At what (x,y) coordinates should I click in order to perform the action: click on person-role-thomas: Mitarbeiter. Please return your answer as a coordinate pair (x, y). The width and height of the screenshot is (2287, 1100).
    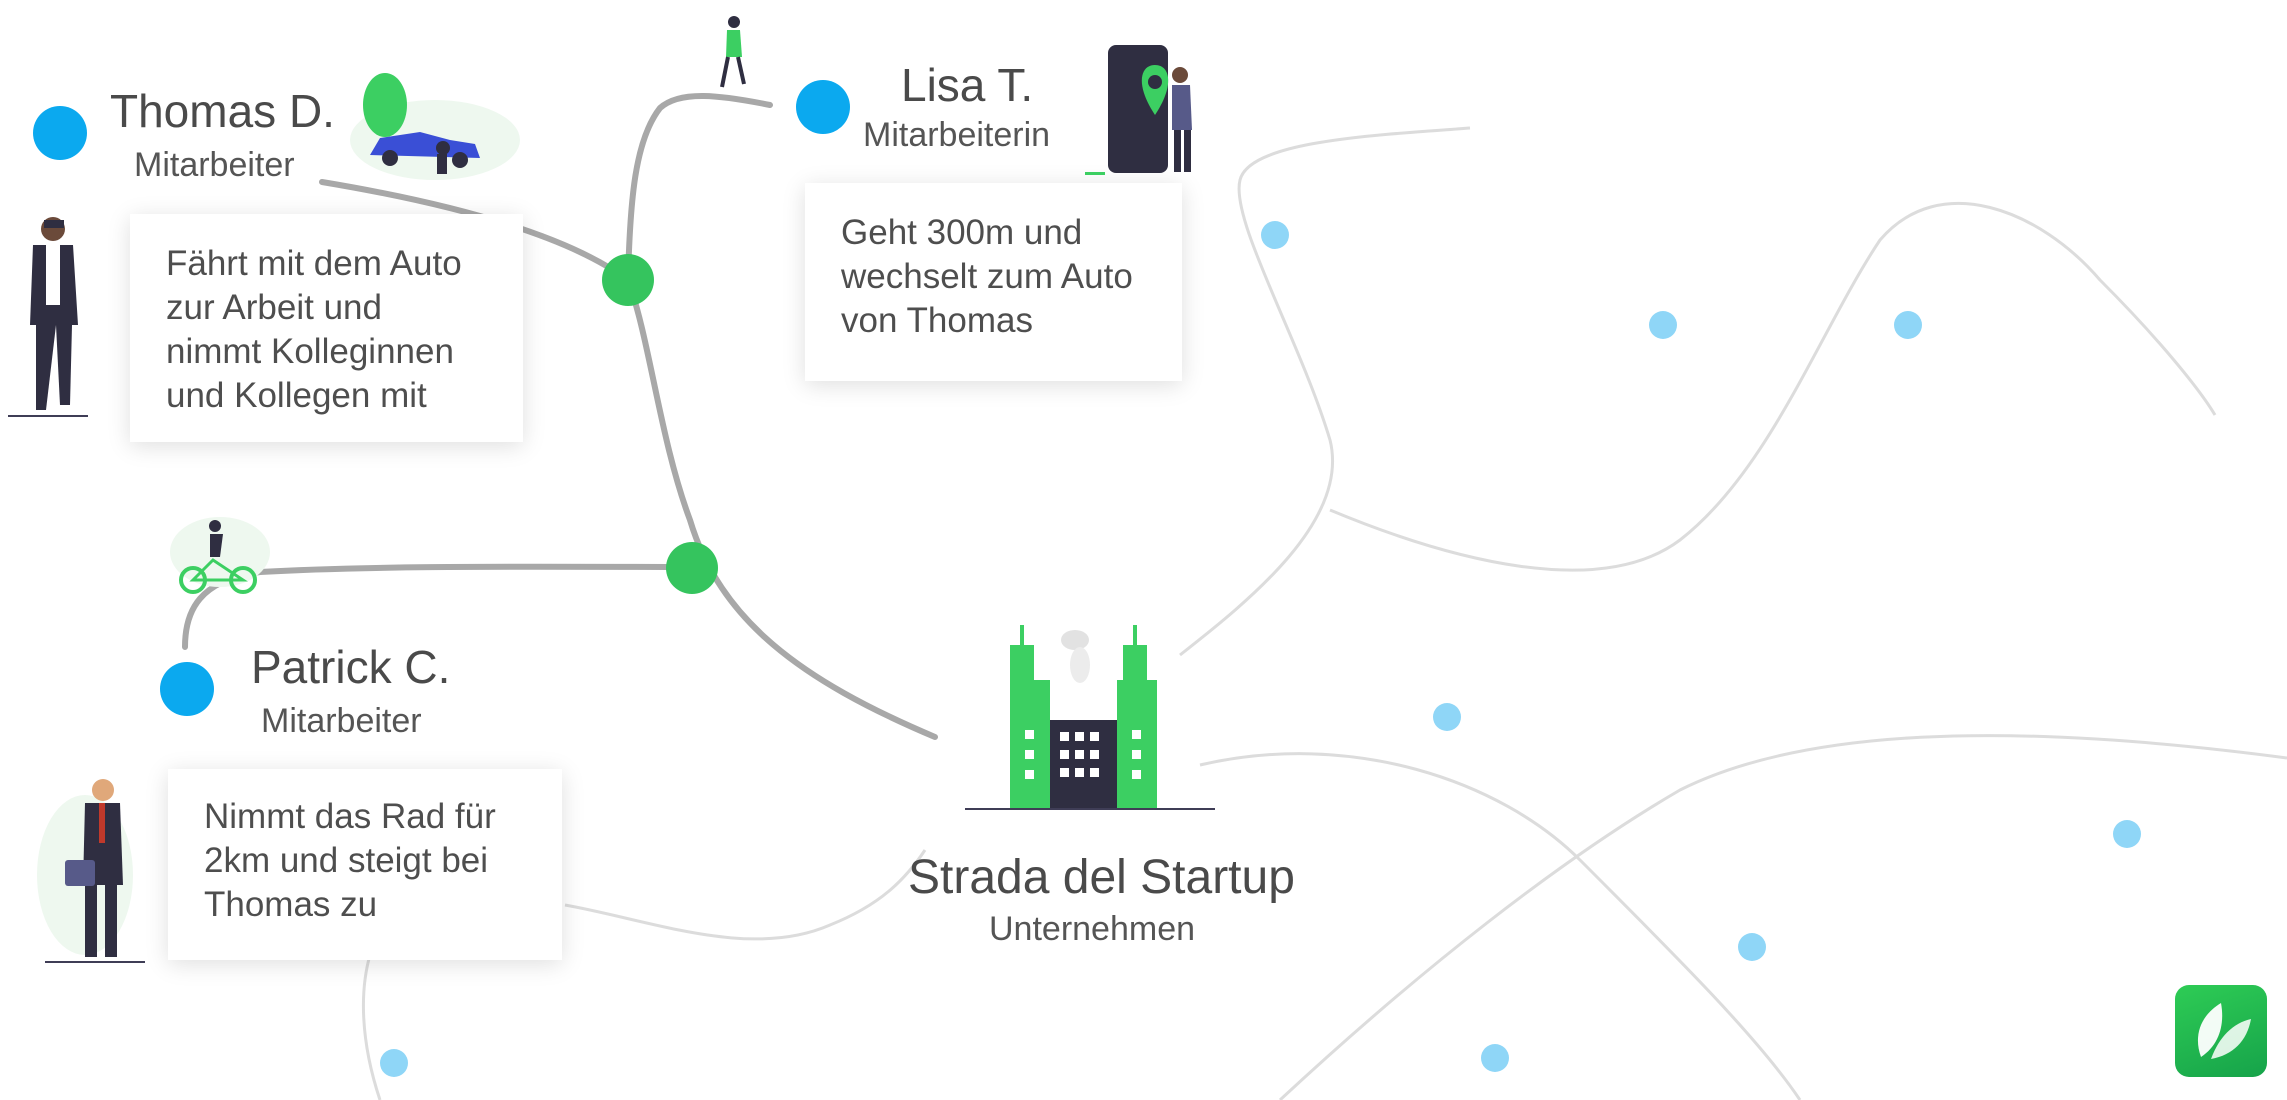
    Looking at the image, I should click on (214, 165).